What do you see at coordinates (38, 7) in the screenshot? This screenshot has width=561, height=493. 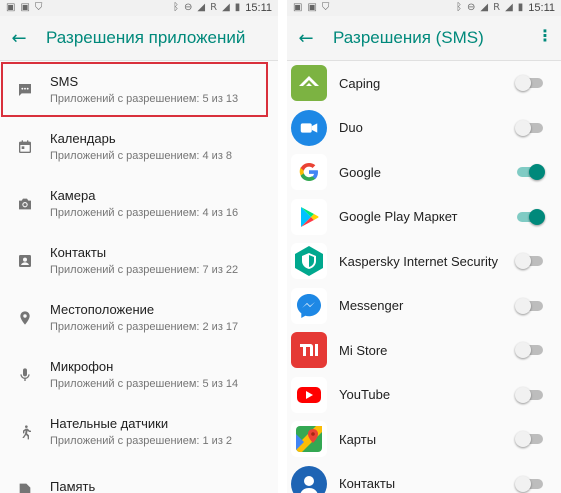 I see `shield-icon: ⛉` at bounding box center [38, 7].